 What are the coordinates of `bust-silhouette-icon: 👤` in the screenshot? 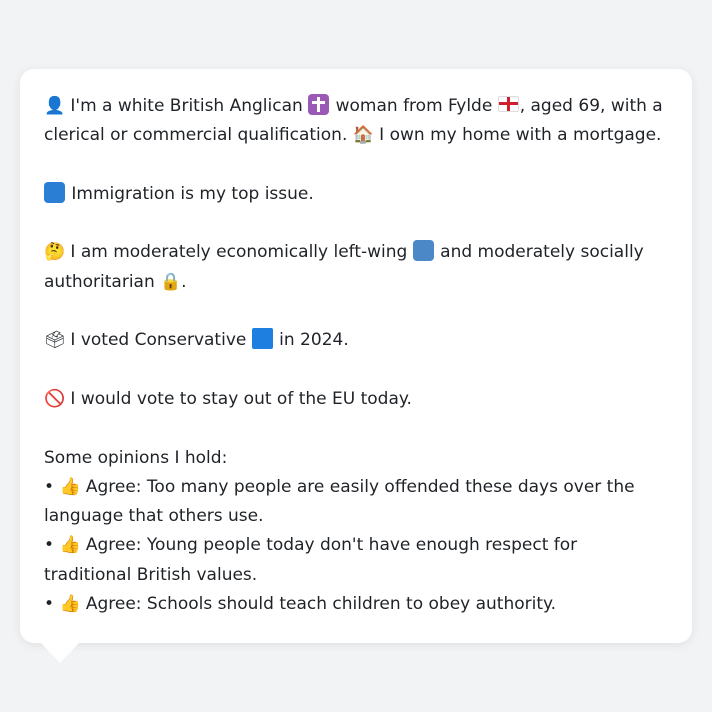 It's located at (55, 106).